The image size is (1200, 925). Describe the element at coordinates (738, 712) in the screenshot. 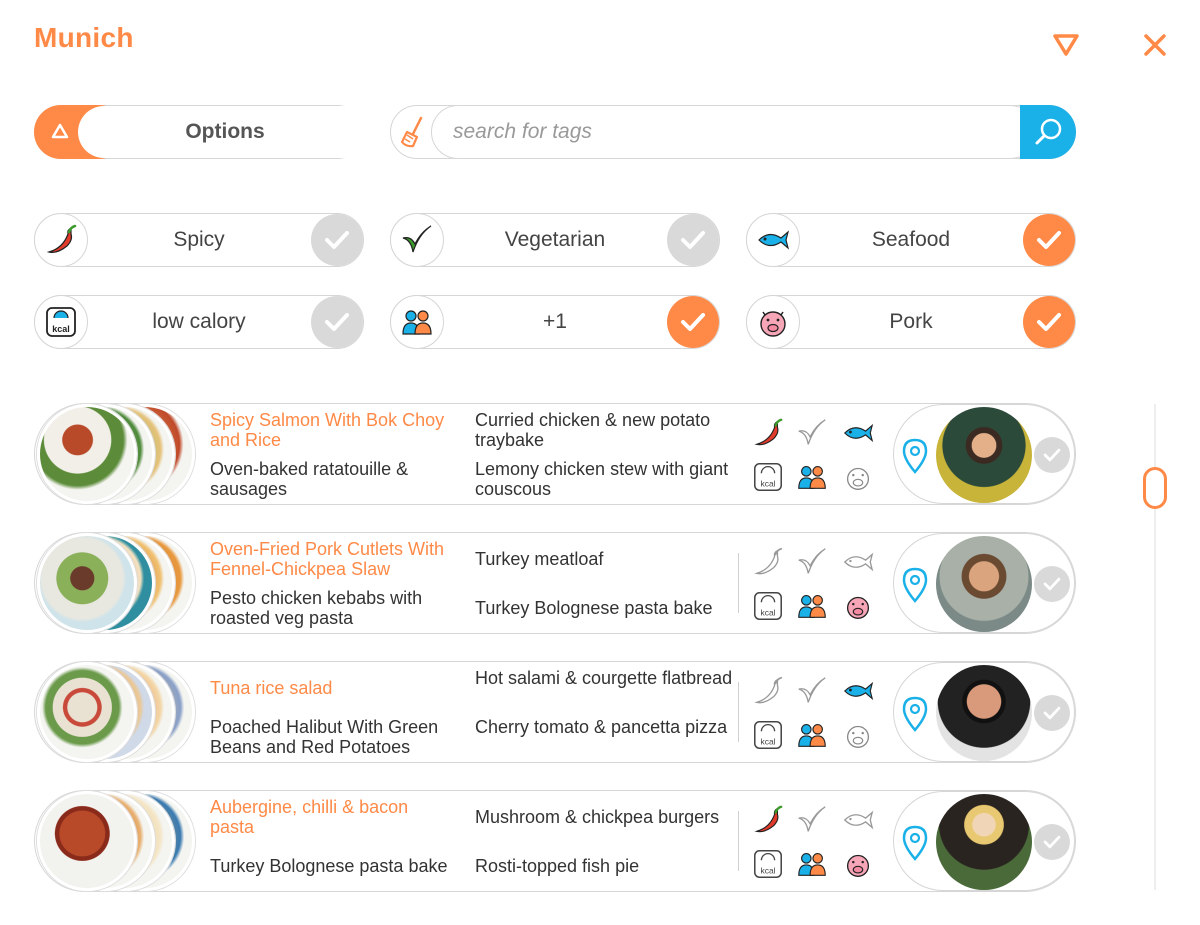

I see `divider` at that location.